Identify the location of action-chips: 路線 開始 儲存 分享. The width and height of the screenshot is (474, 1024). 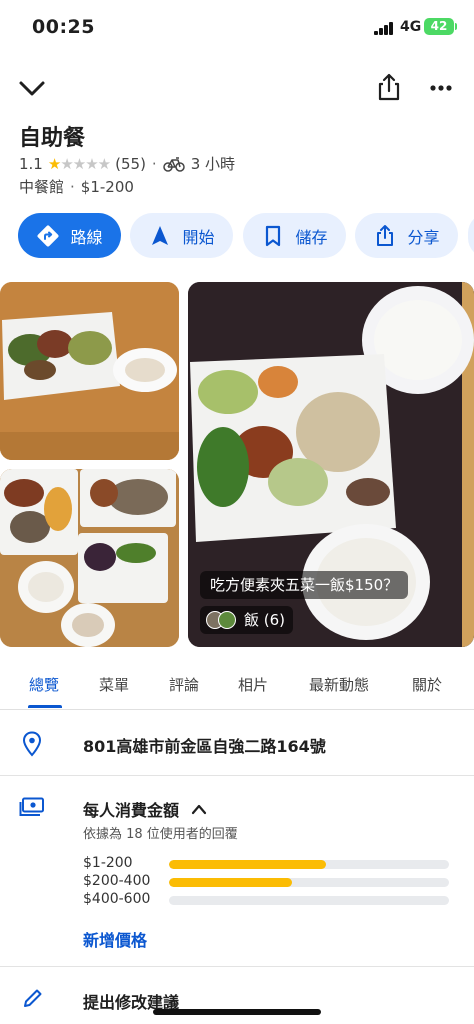
(246, 236).